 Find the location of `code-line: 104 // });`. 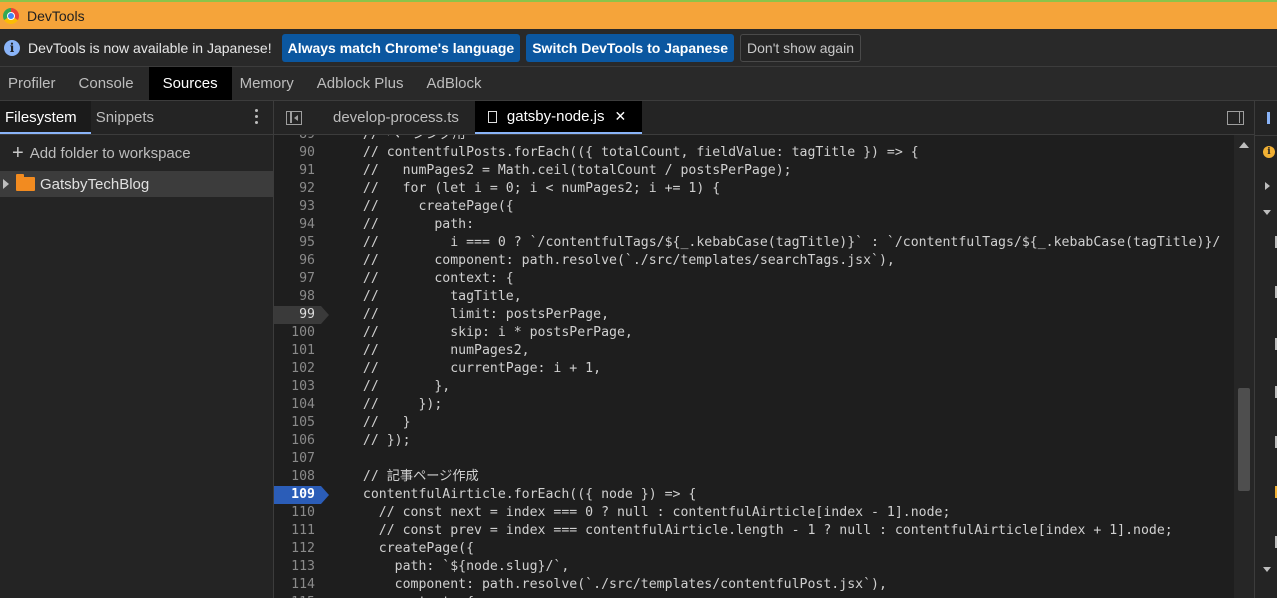

code-line: 104 // }); is located at coordinates (754, 405).